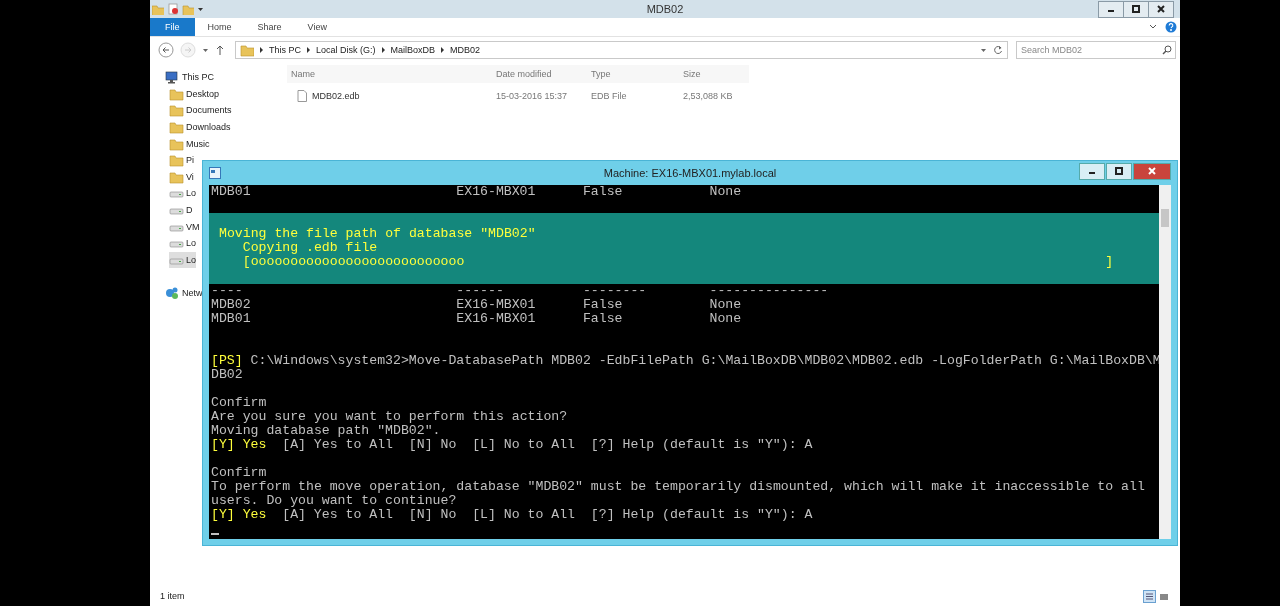 The height and width of the screenshot is (606, 1280). I want to click on console-cell-text: MDB02, so click(231, 305).